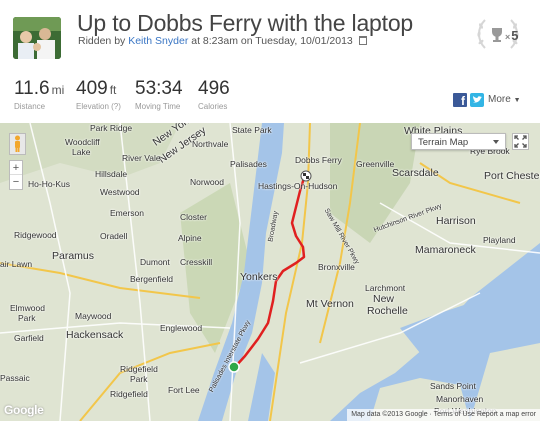 This screenshot has width=540, height=421. I want to click on google-logo: Google, so click(24, 410).